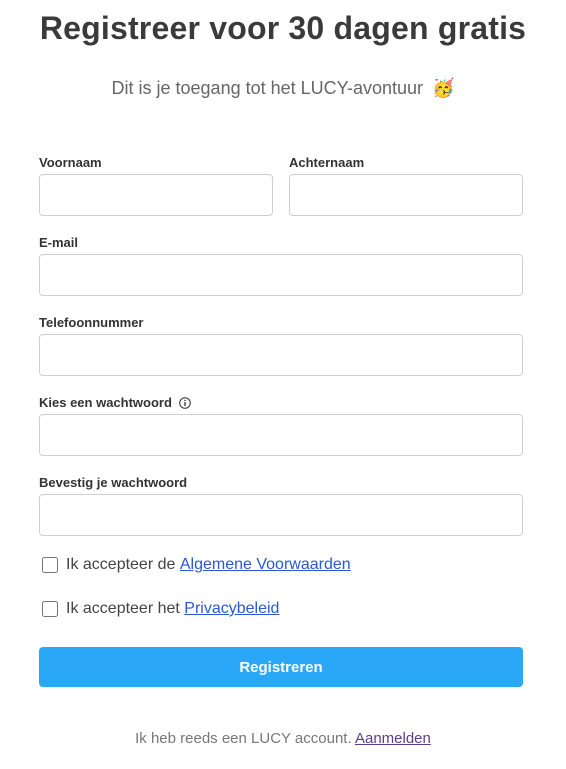  I want to click on login-link: Aanmelden, so click(393, 738).